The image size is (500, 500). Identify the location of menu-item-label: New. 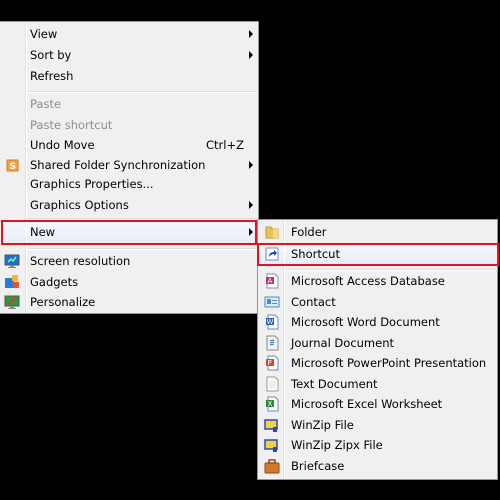
(43, 232).